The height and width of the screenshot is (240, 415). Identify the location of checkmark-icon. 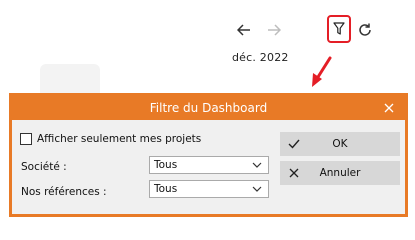
(294, 144).